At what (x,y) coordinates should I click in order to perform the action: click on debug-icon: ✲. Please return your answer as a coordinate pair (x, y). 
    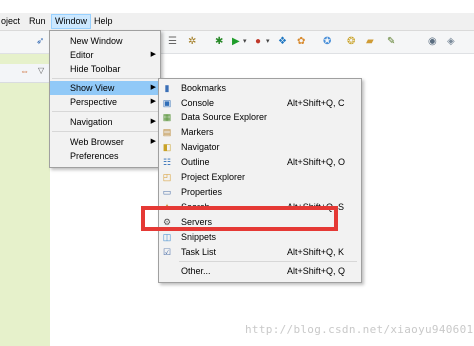
    Looking at the image, I should click on (192, 42).